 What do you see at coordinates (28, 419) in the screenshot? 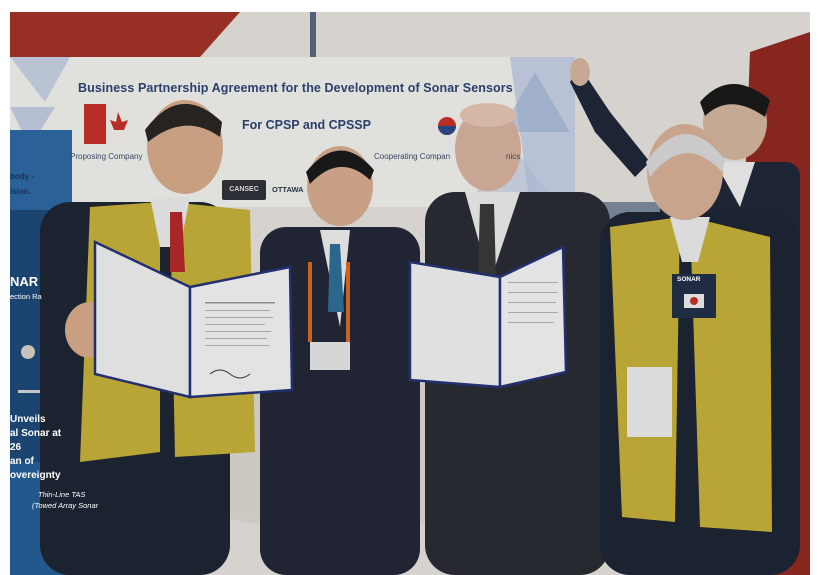
I see `poster-line-5: Unveils` at bounding box center [28, 419].